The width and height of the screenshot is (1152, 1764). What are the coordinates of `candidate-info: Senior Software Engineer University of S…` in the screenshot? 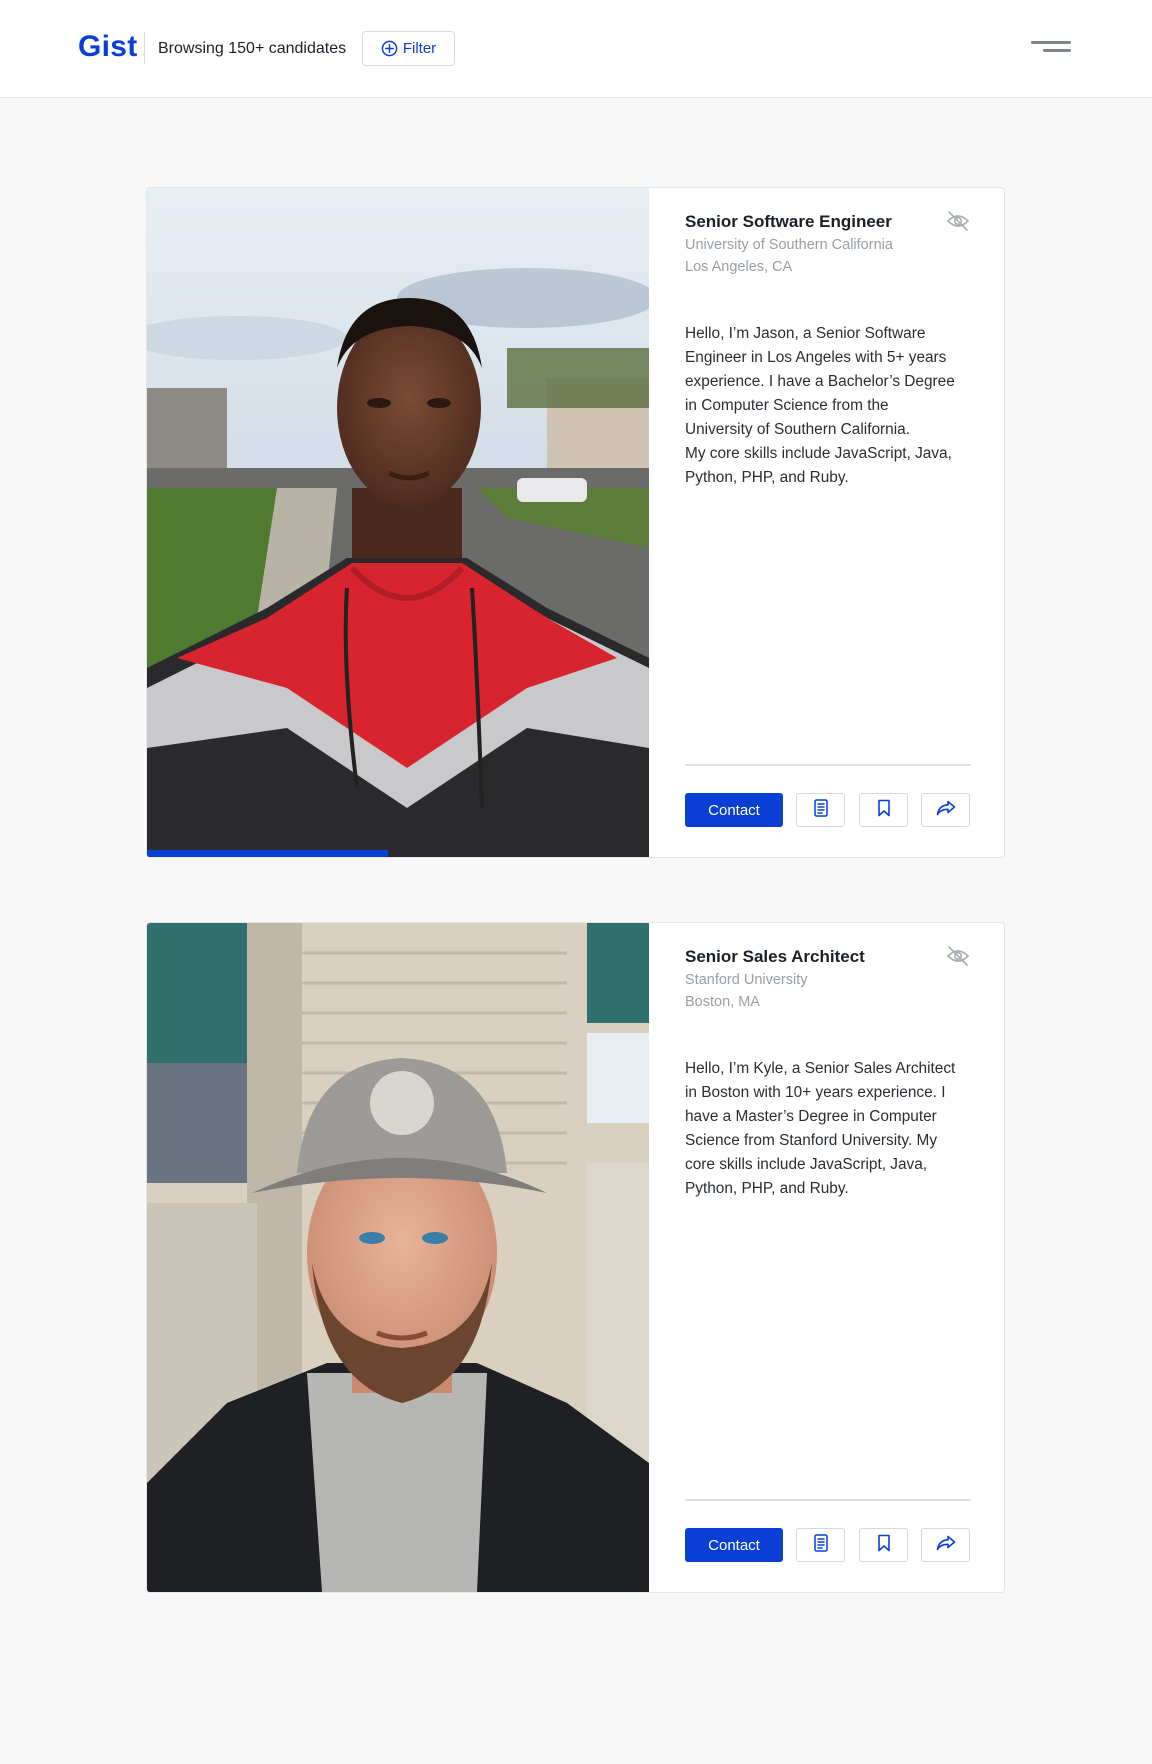 It's located at (835, 522).